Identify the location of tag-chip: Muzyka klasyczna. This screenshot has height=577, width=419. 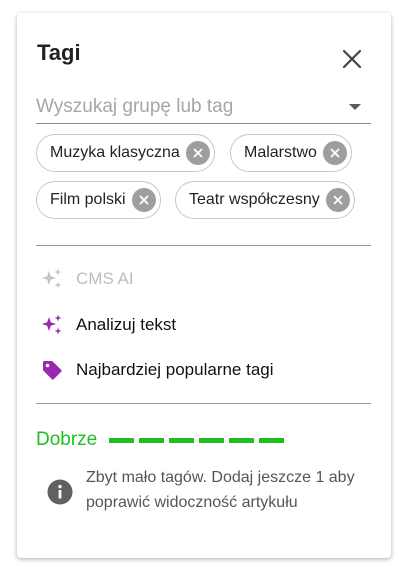
(125, 153).